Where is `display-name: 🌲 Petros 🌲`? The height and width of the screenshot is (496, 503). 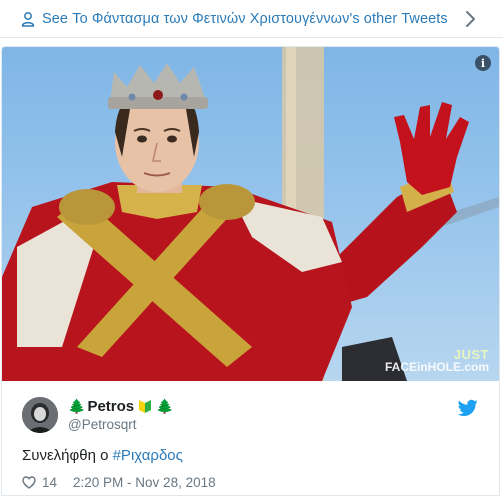 display-name: 🌲 Petros 🌲 is located at coordinates (121, 406).